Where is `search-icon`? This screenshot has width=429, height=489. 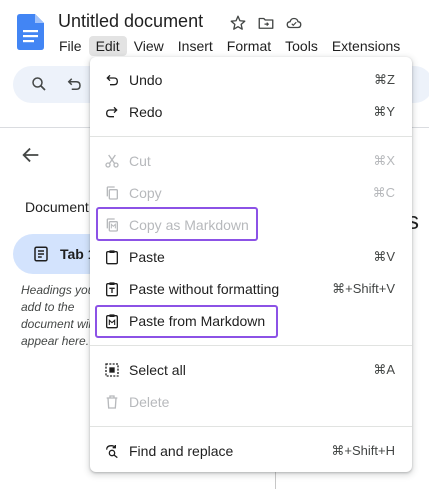
search-icon is located at coordinates (39, 84).